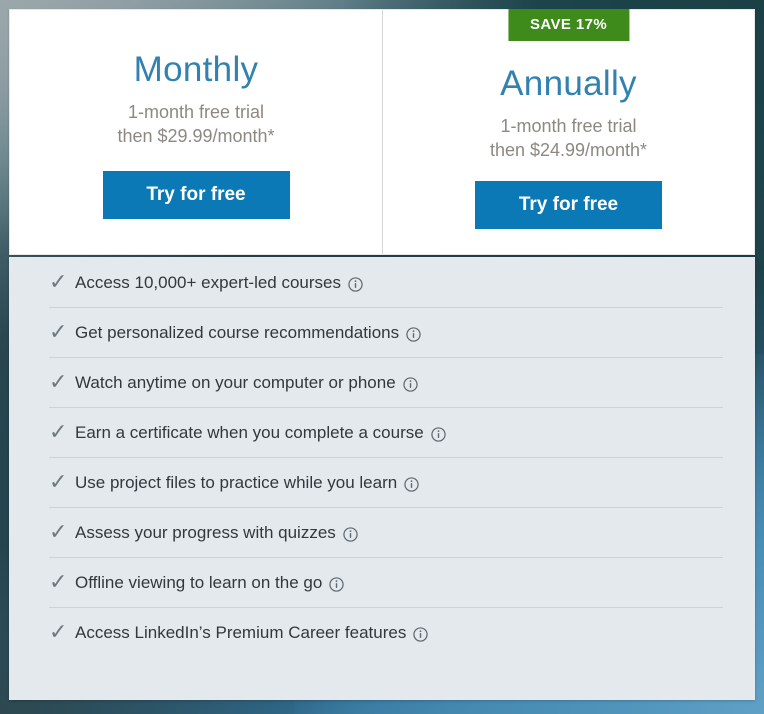 The width and height of the screenshot is (764, 714). Describe the element at coordinates (568, 25) in the screenshot. I see `save-badge: SAVE 17%` at that location.